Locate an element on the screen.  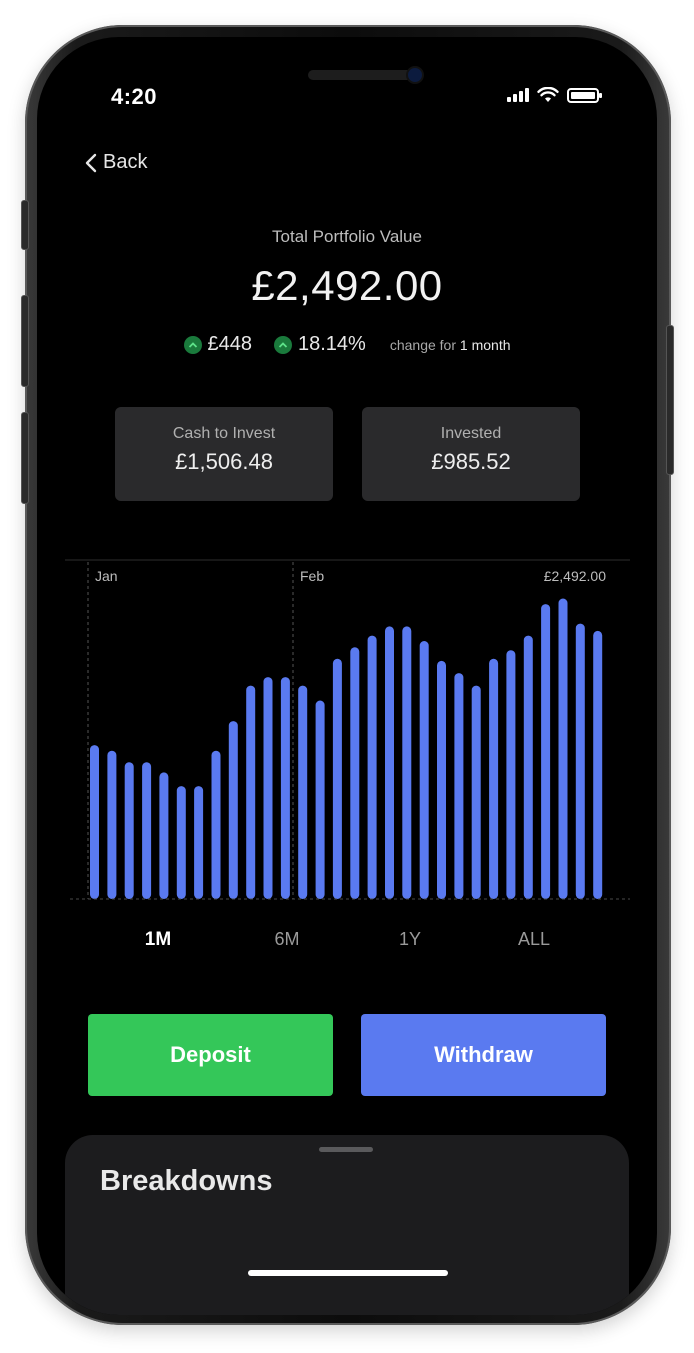
status-icons is located at coordinates (554, 95).